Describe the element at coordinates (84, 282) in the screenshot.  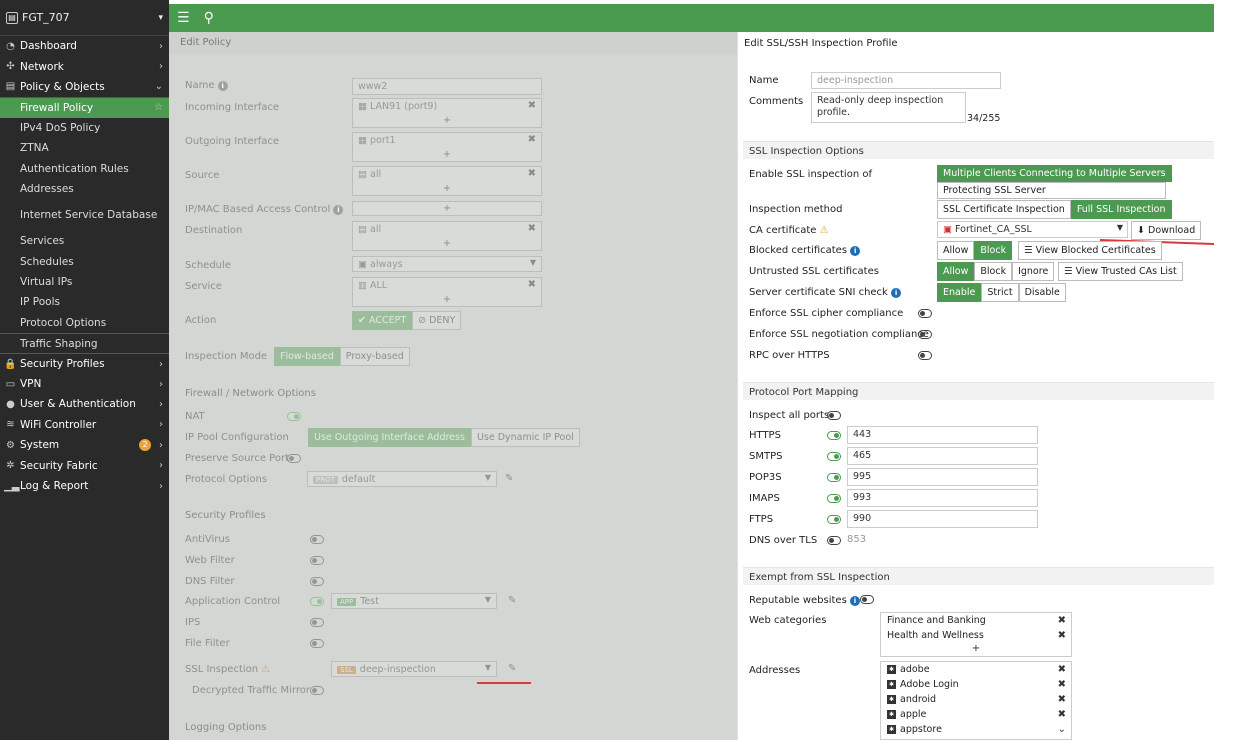
I see `sidebar-item-virtual-ips: Virtual IPs` at that location.